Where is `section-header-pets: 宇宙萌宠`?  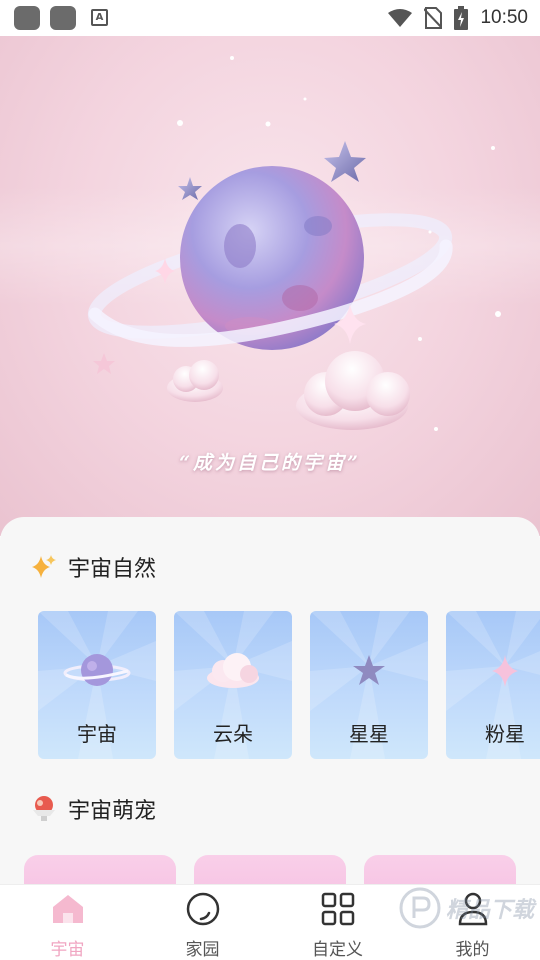
section-header-pets: 宇宙萌宠 is located at coordinates (93, 809).